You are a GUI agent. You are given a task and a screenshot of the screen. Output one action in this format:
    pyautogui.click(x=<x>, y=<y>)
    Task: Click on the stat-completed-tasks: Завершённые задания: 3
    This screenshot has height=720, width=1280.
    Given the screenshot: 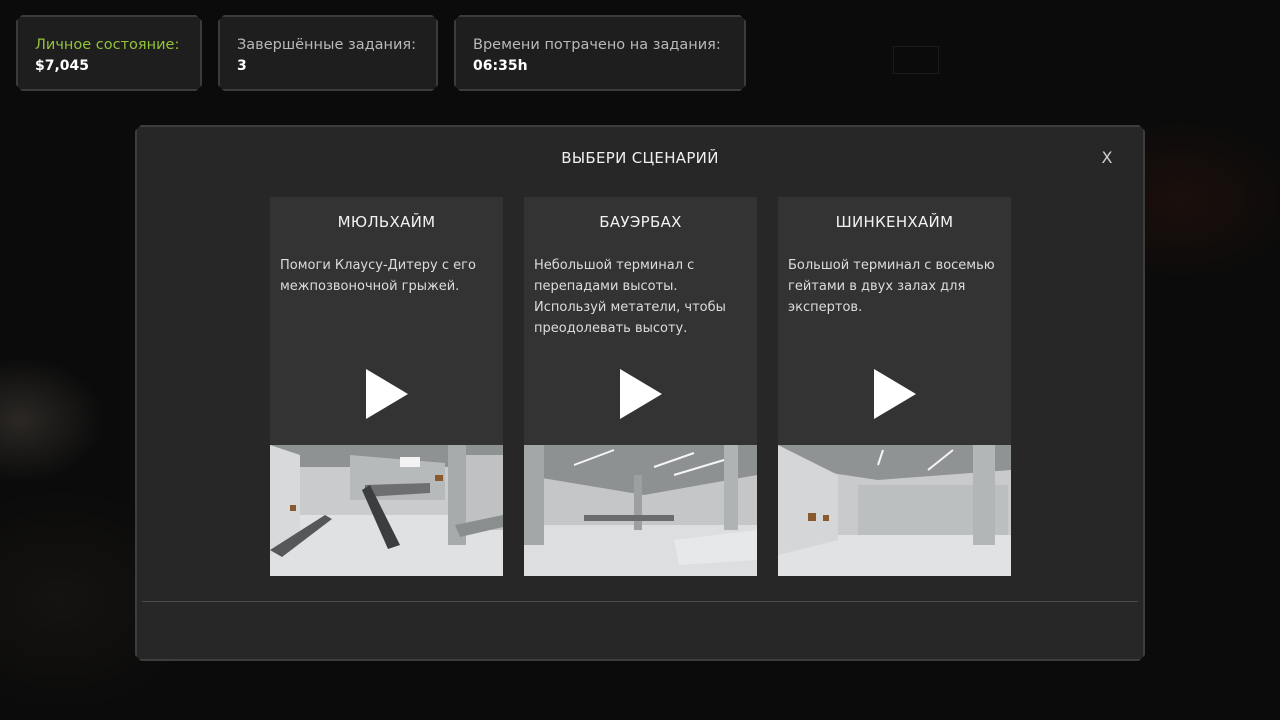 What is the action you would take?
    pyautogui.click(x=328, y=53)
    